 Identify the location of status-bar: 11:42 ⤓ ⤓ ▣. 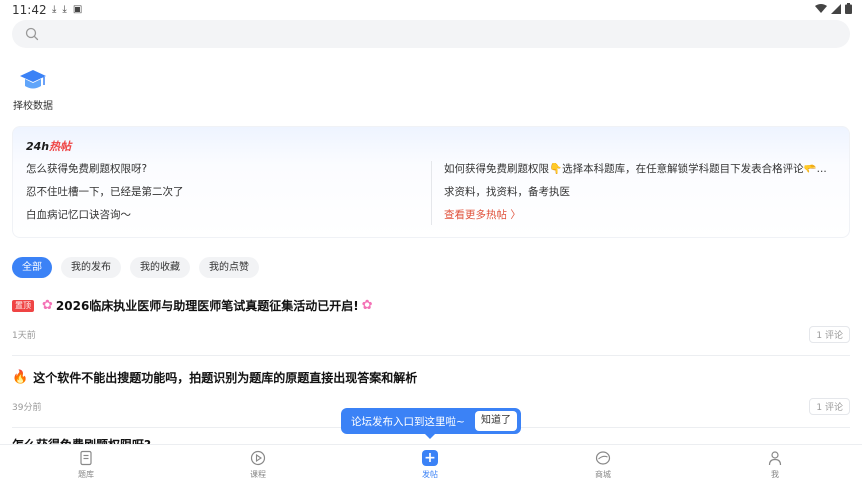
(431, 10).